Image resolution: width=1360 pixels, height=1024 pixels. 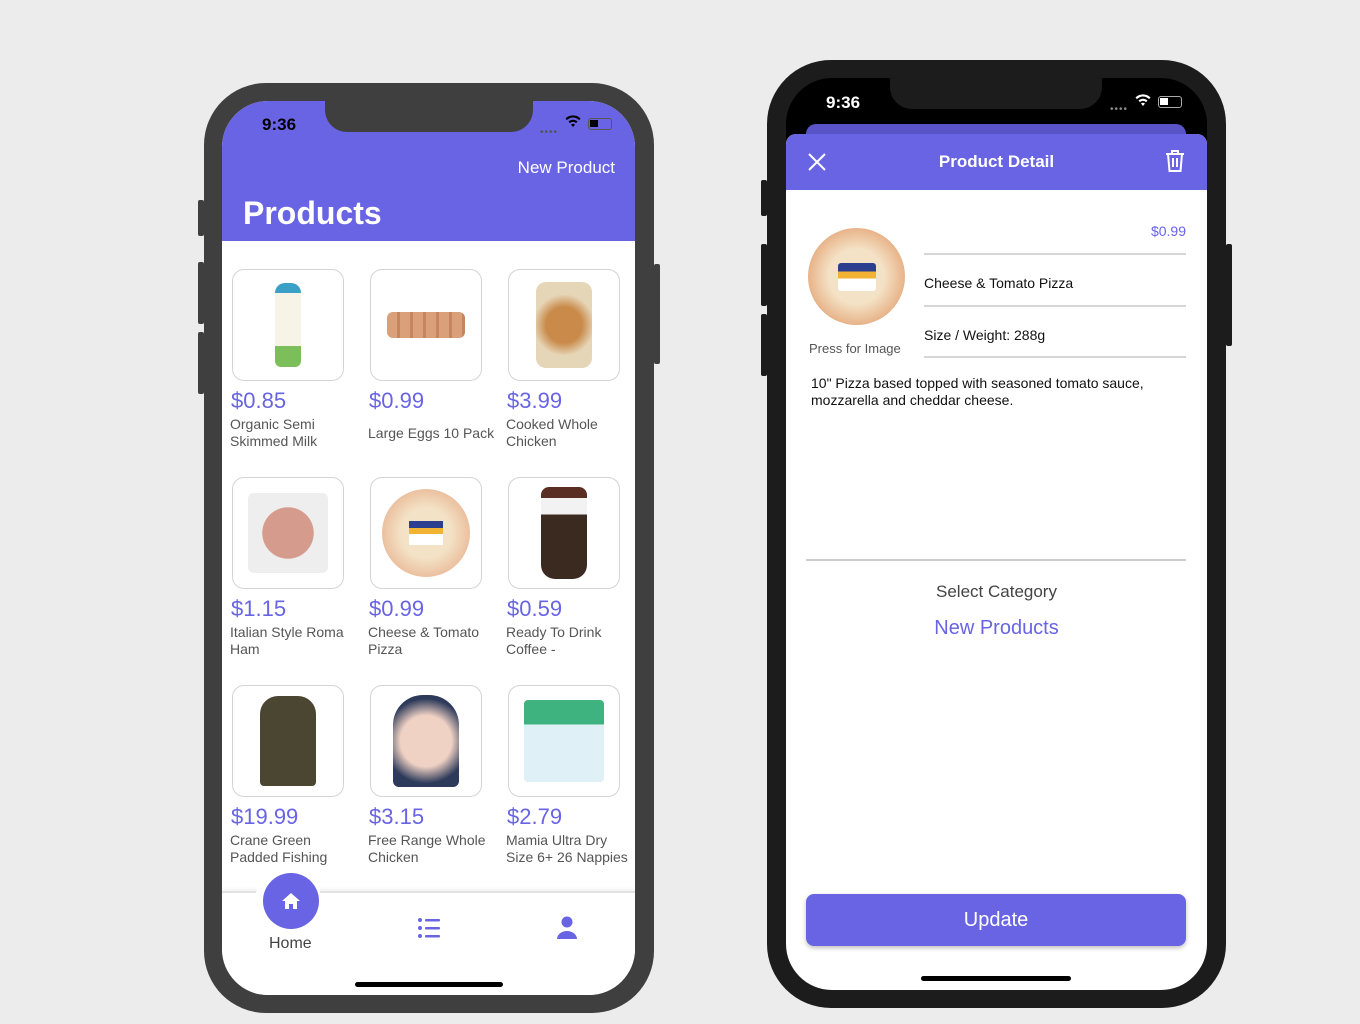 What do you see at coordinates (855, 348) in the screenshot?
I see `press-for-image: Press for Image` at bounding box center [855, 348].